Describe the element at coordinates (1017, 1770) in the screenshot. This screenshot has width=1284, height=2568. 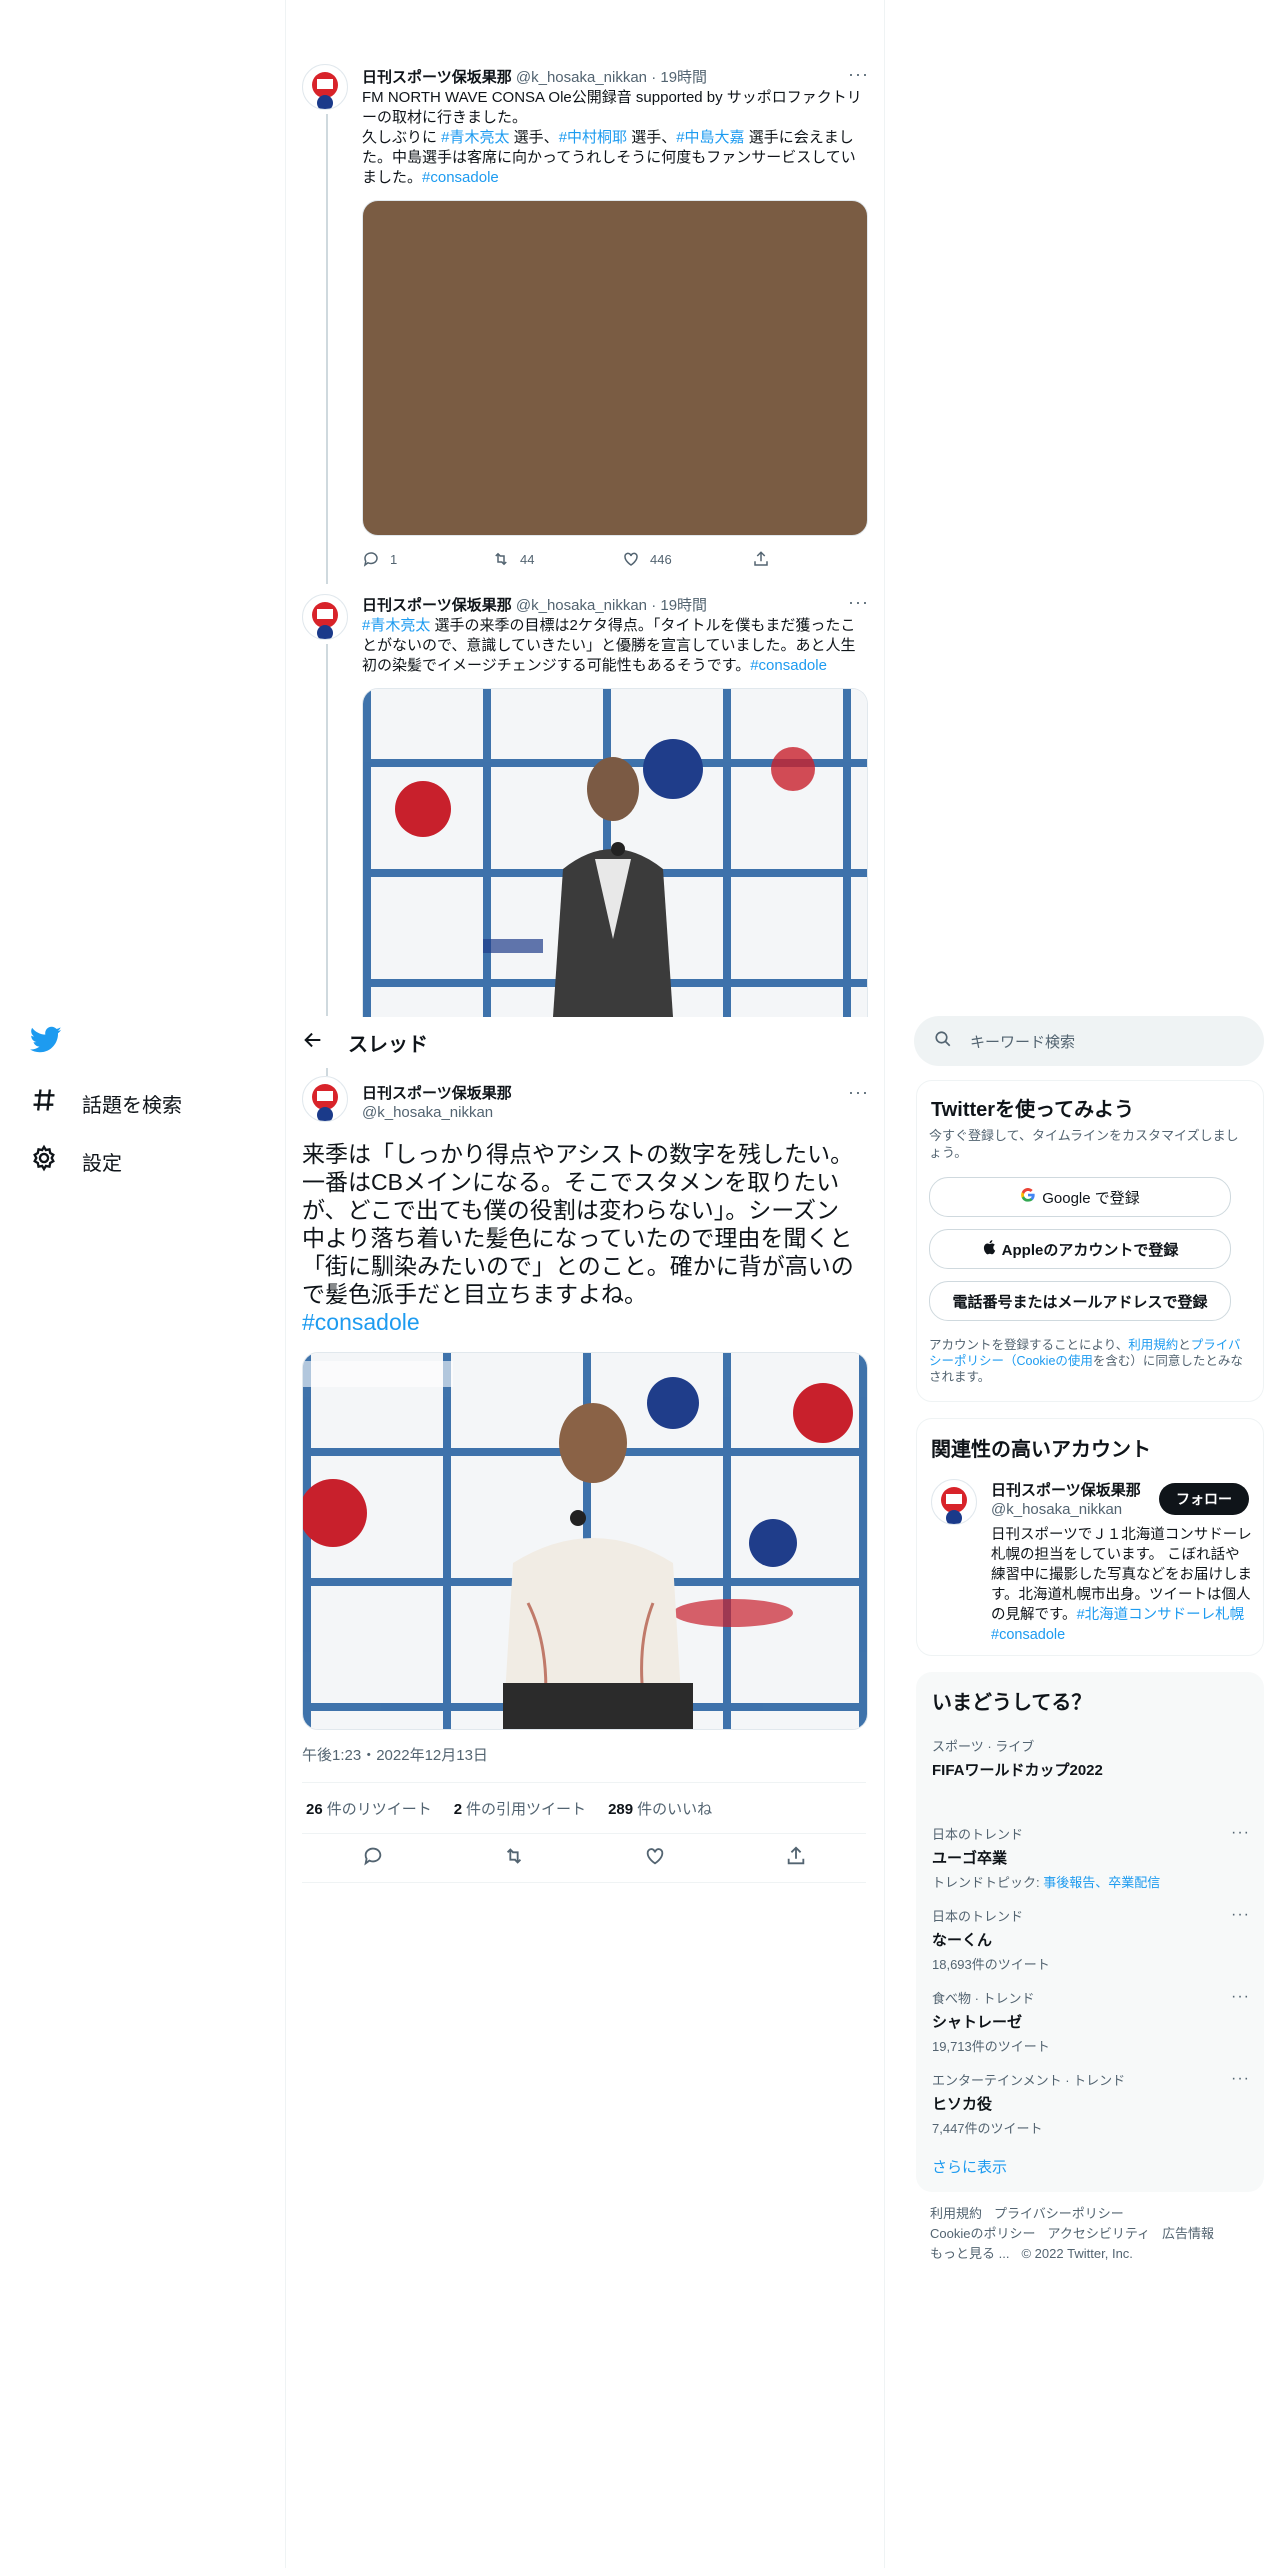
I see `trend-name: FIFAワールドカップ2022` at that location.